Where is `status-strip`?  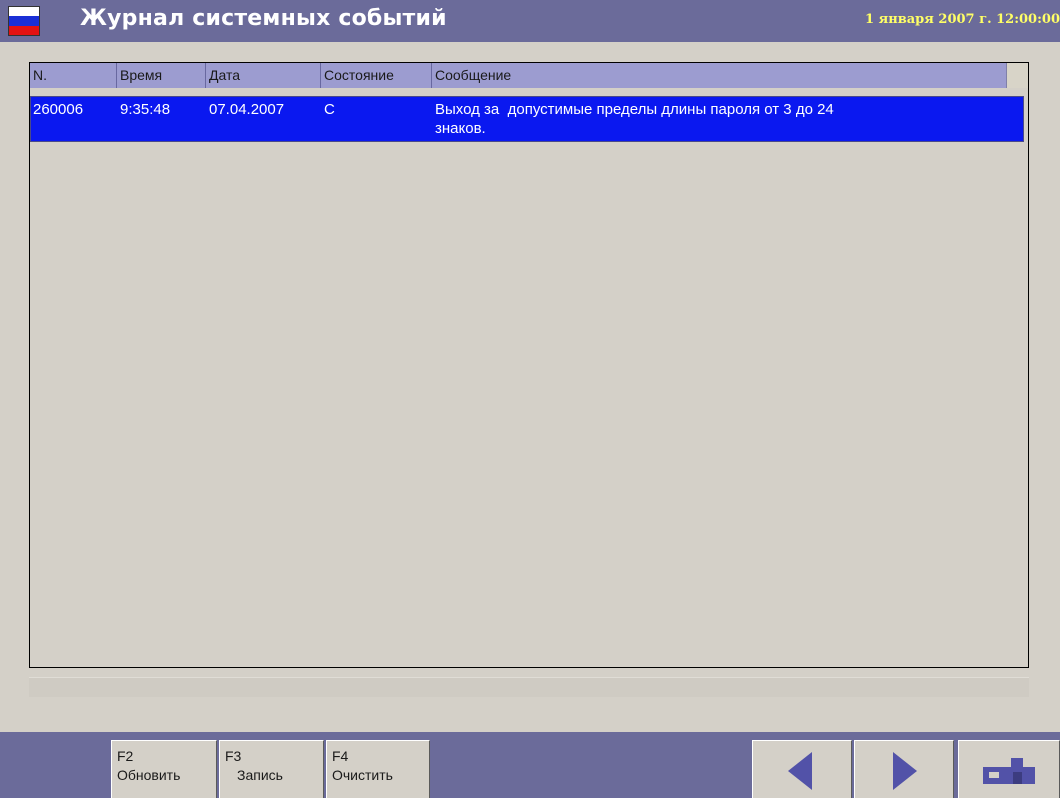
status-strip is located at coordinates (529, 687).